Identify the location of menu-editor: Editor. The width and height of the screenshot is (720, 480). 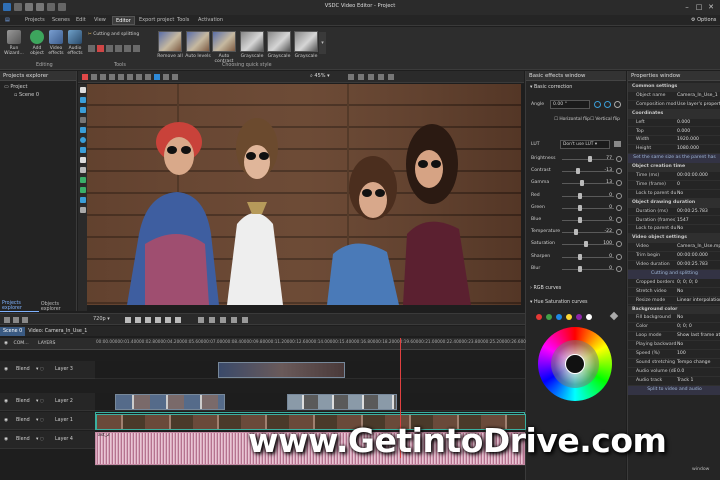
(123, 20).